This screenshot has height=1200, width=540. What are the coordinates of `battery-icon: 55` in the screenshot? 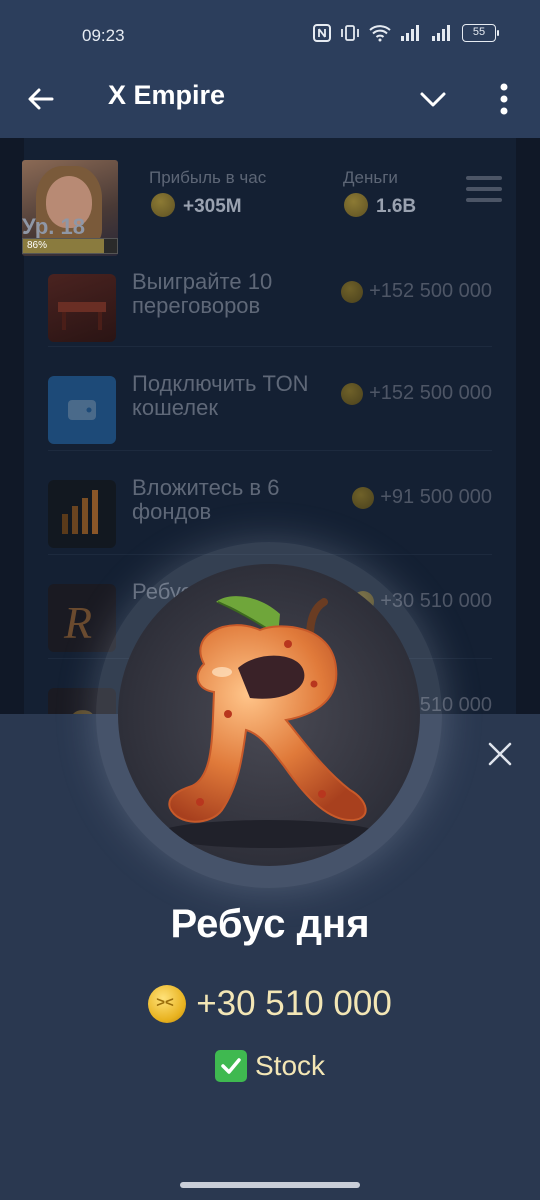 It's located at (480, 33).